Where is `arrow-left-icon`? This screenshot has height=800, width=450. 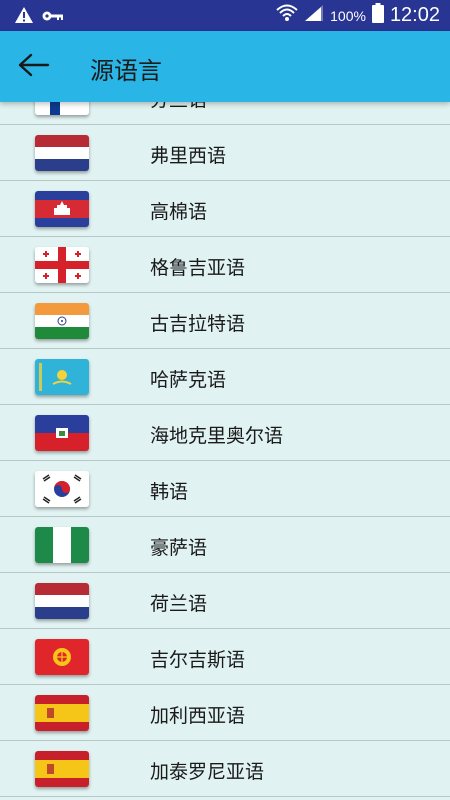
arrow-left-icon is located at coordinates (34, 67).